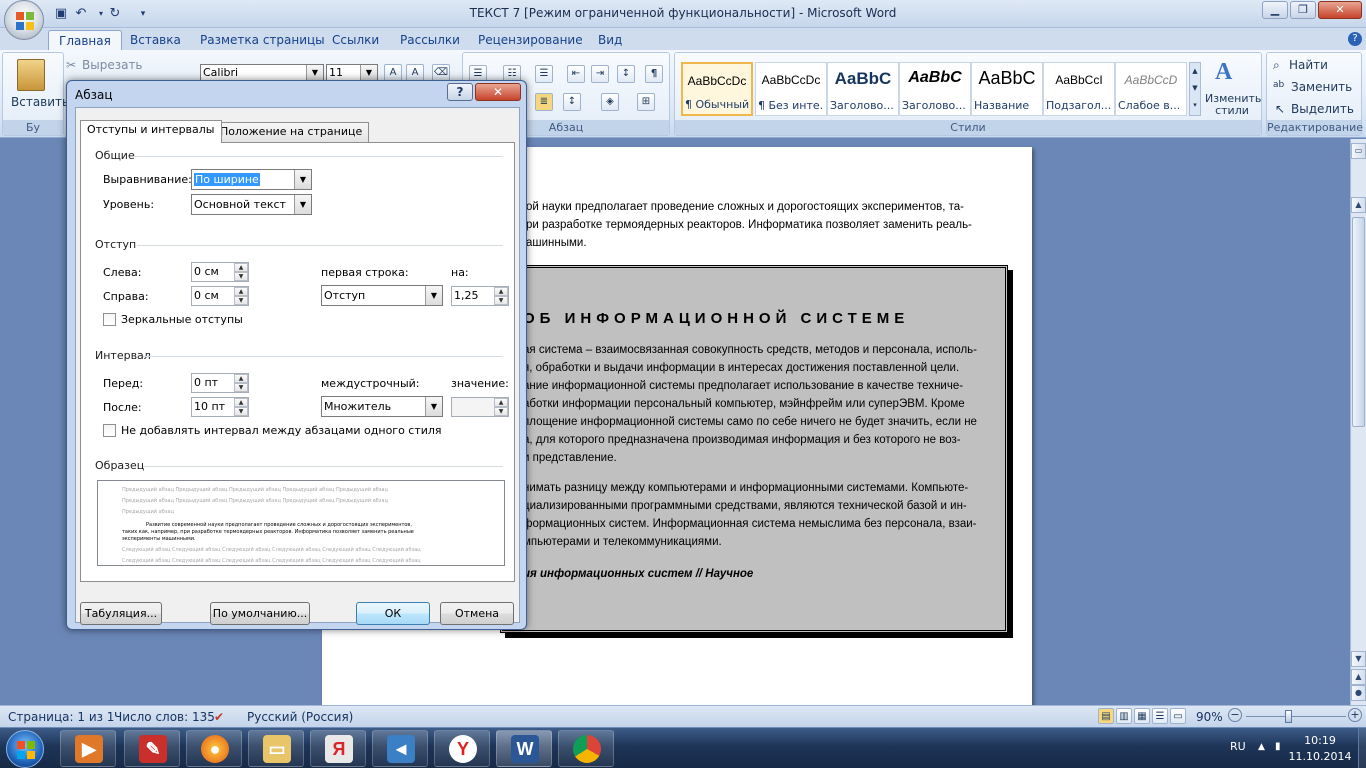 The height and width of the screenshot is (768, 1366). I want to click on spacing-at-input: ▲ ▼, so click(480, 407).